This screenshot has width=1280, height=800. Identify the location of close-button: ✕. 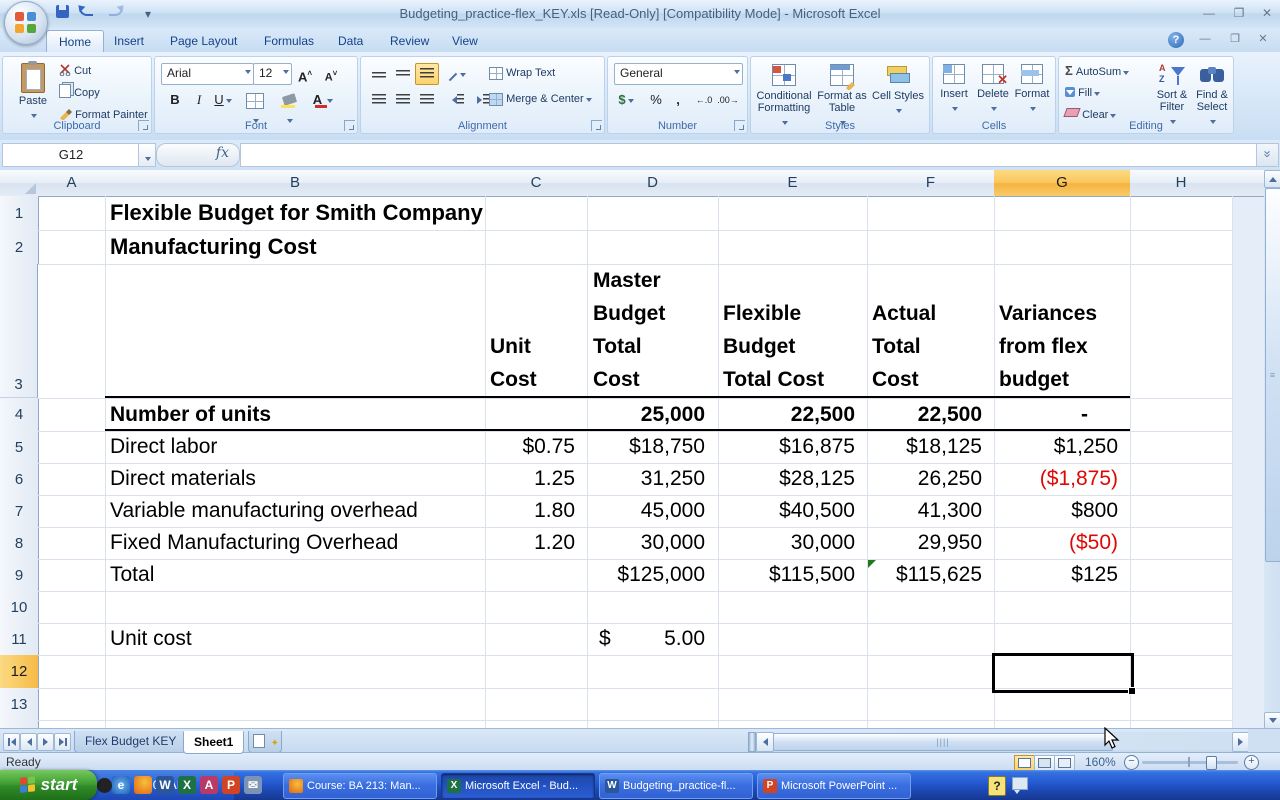
(1267, 13).